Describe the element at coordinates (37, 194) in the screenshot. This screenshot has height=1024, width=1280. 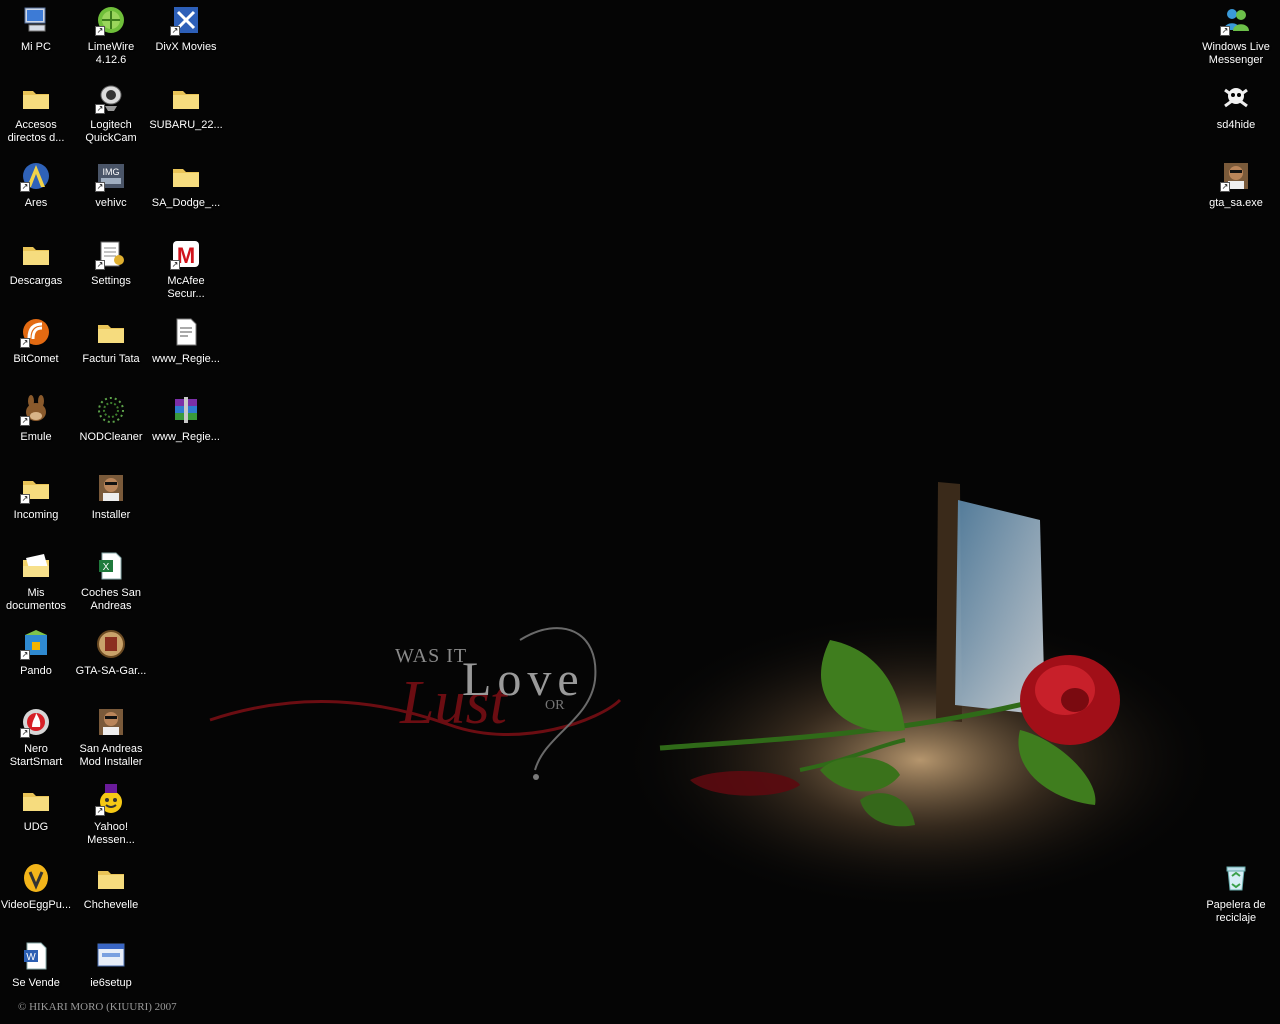
I see `desktop-shortcut: ↗ Ares` at that location.